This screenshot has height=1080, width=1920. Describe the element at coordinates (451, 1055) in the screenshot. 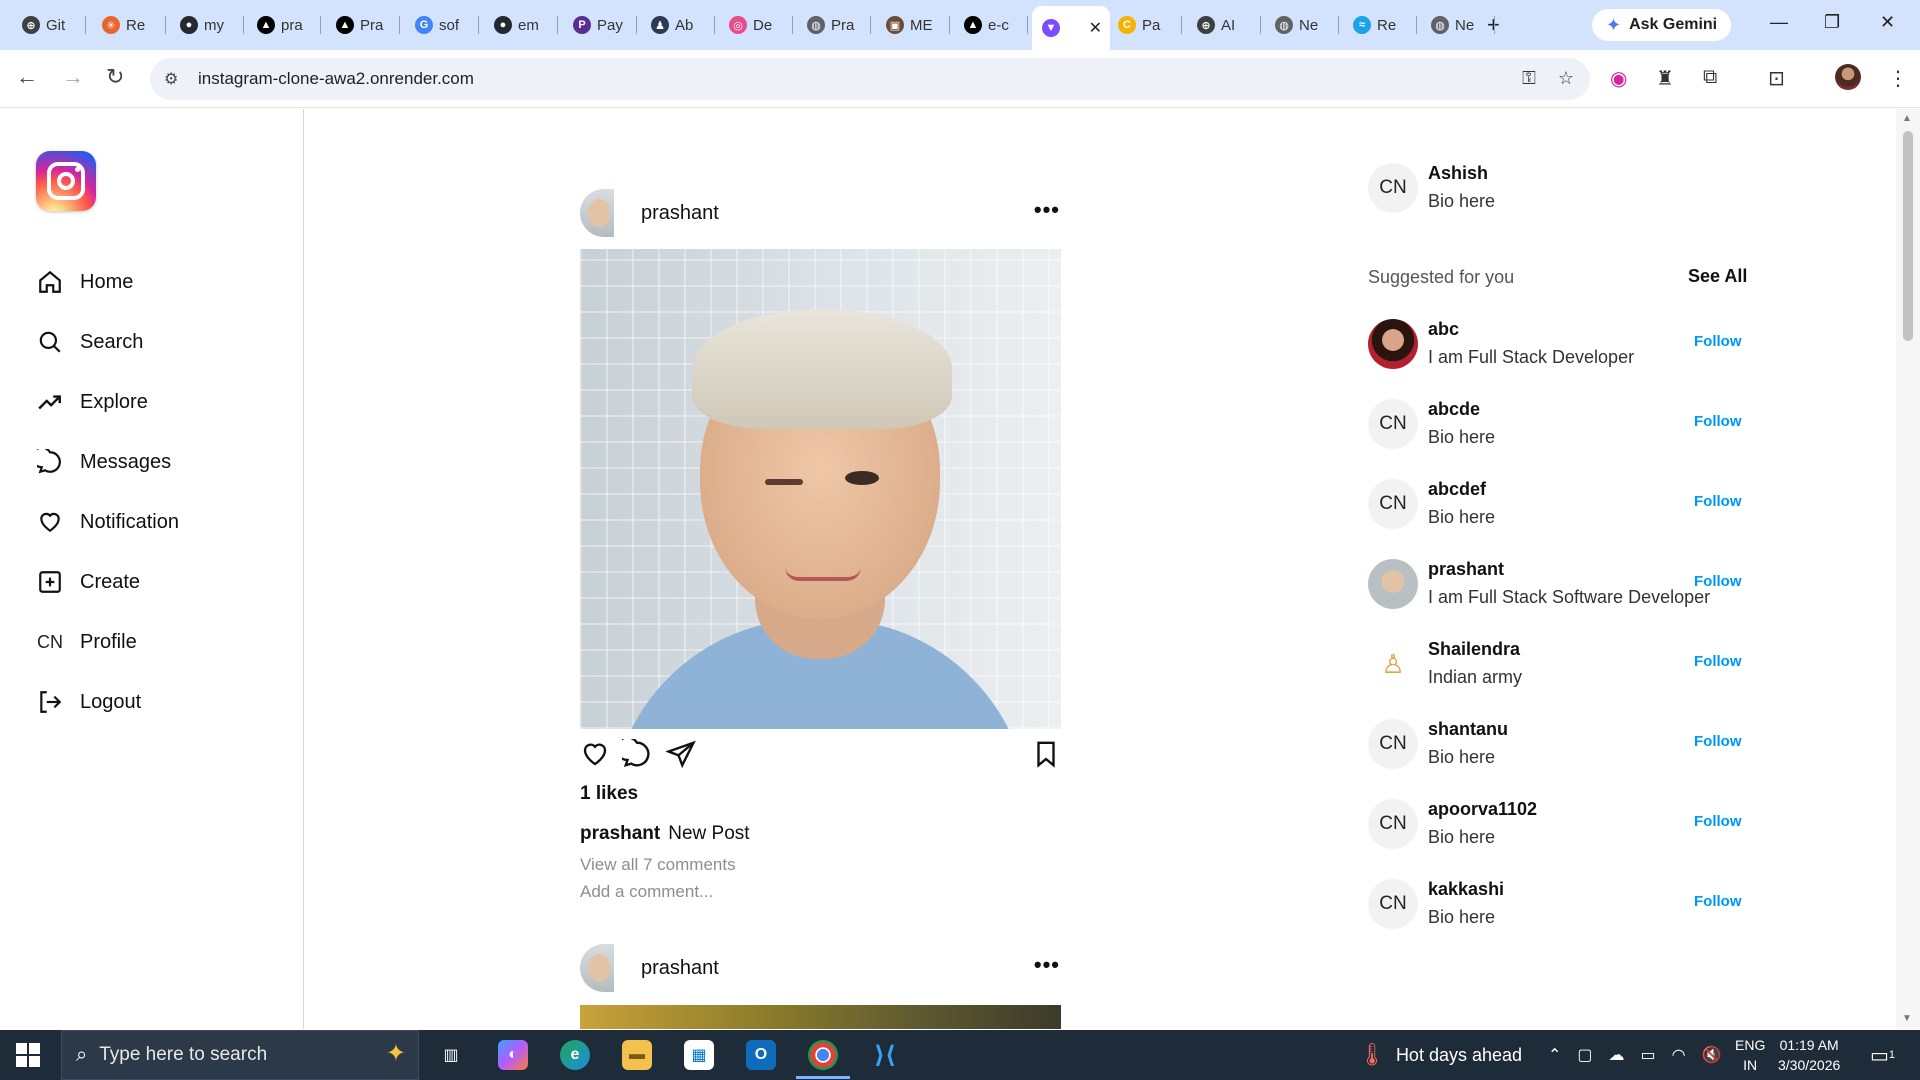

I see `task-view-icon: ▥` at that location.